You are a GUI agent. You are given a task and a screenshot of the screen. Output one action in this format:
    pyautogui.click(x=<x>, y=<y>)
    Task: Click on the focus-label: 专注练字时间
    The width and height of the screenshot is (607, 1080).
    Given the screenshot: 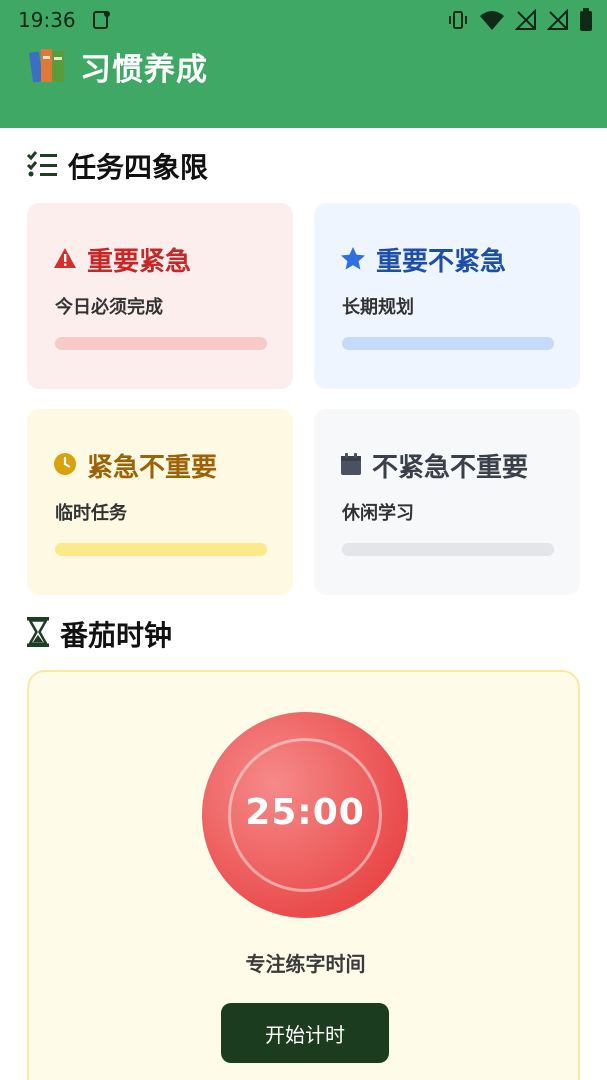 What is the action you would take?
    pyautogui.click(x=305, y=964)
    